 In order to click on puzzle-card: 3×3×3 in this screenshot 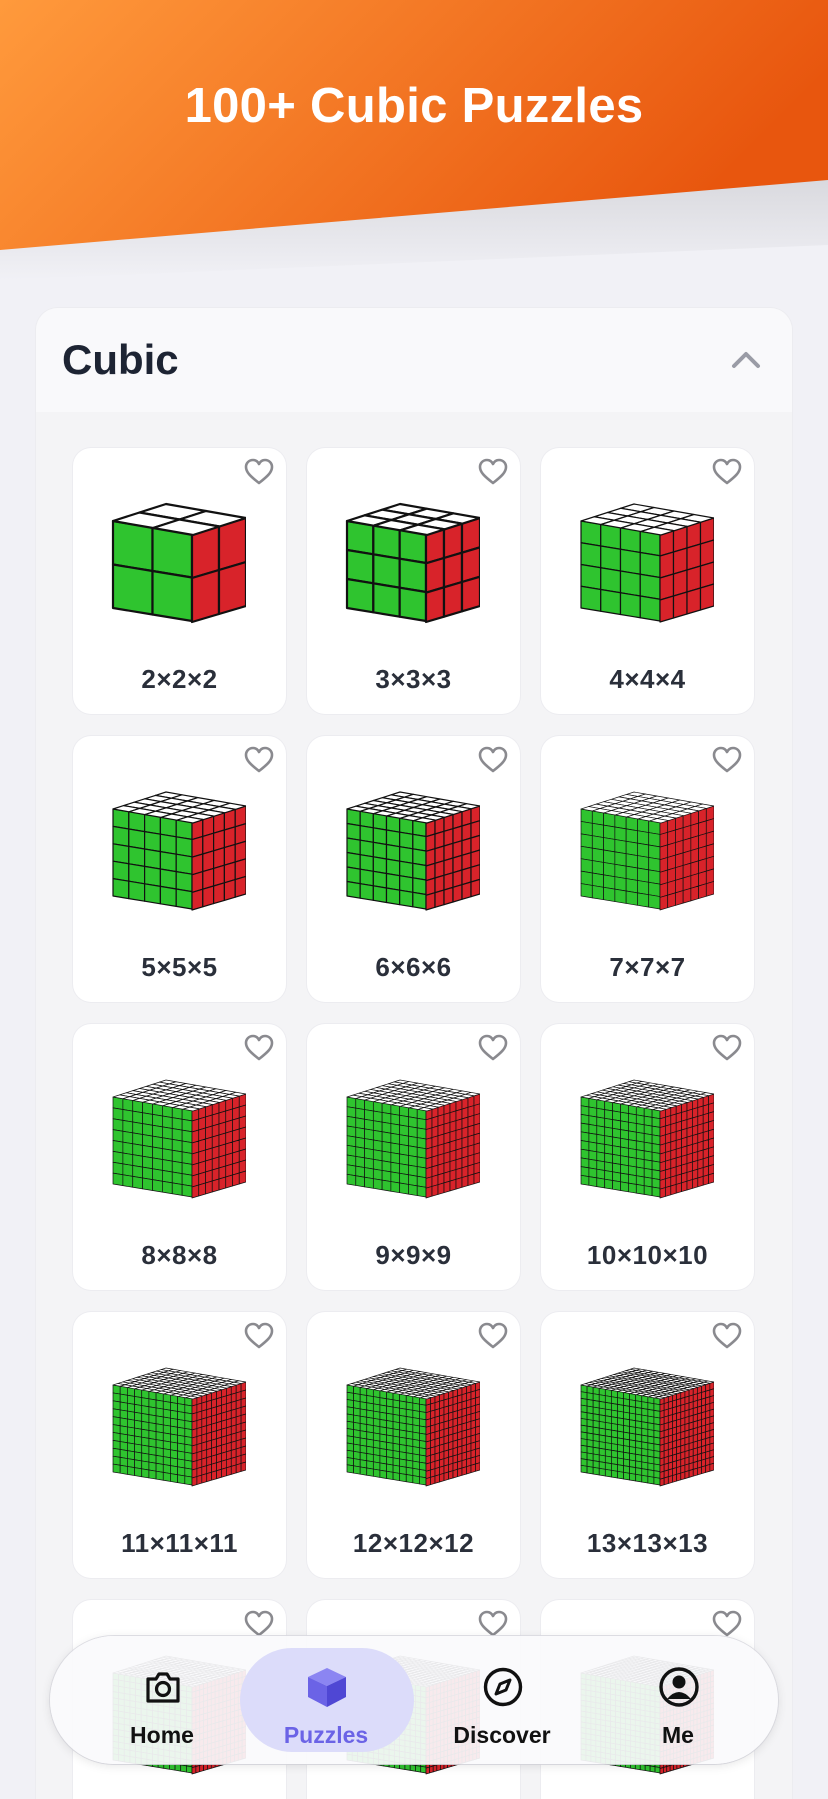, I will do `click(413, 581)`.